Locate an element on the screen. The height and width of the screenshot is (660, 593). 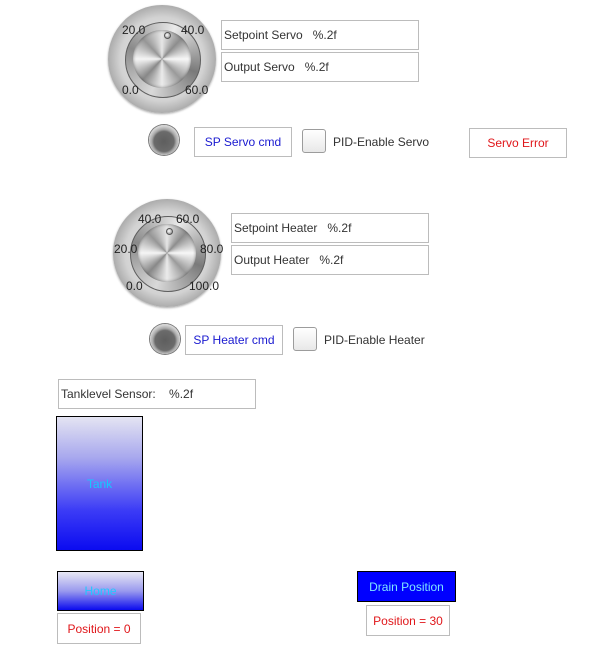
sp-heater-cmd-button: SP Heater cmd is located at coordinates (234, 340).